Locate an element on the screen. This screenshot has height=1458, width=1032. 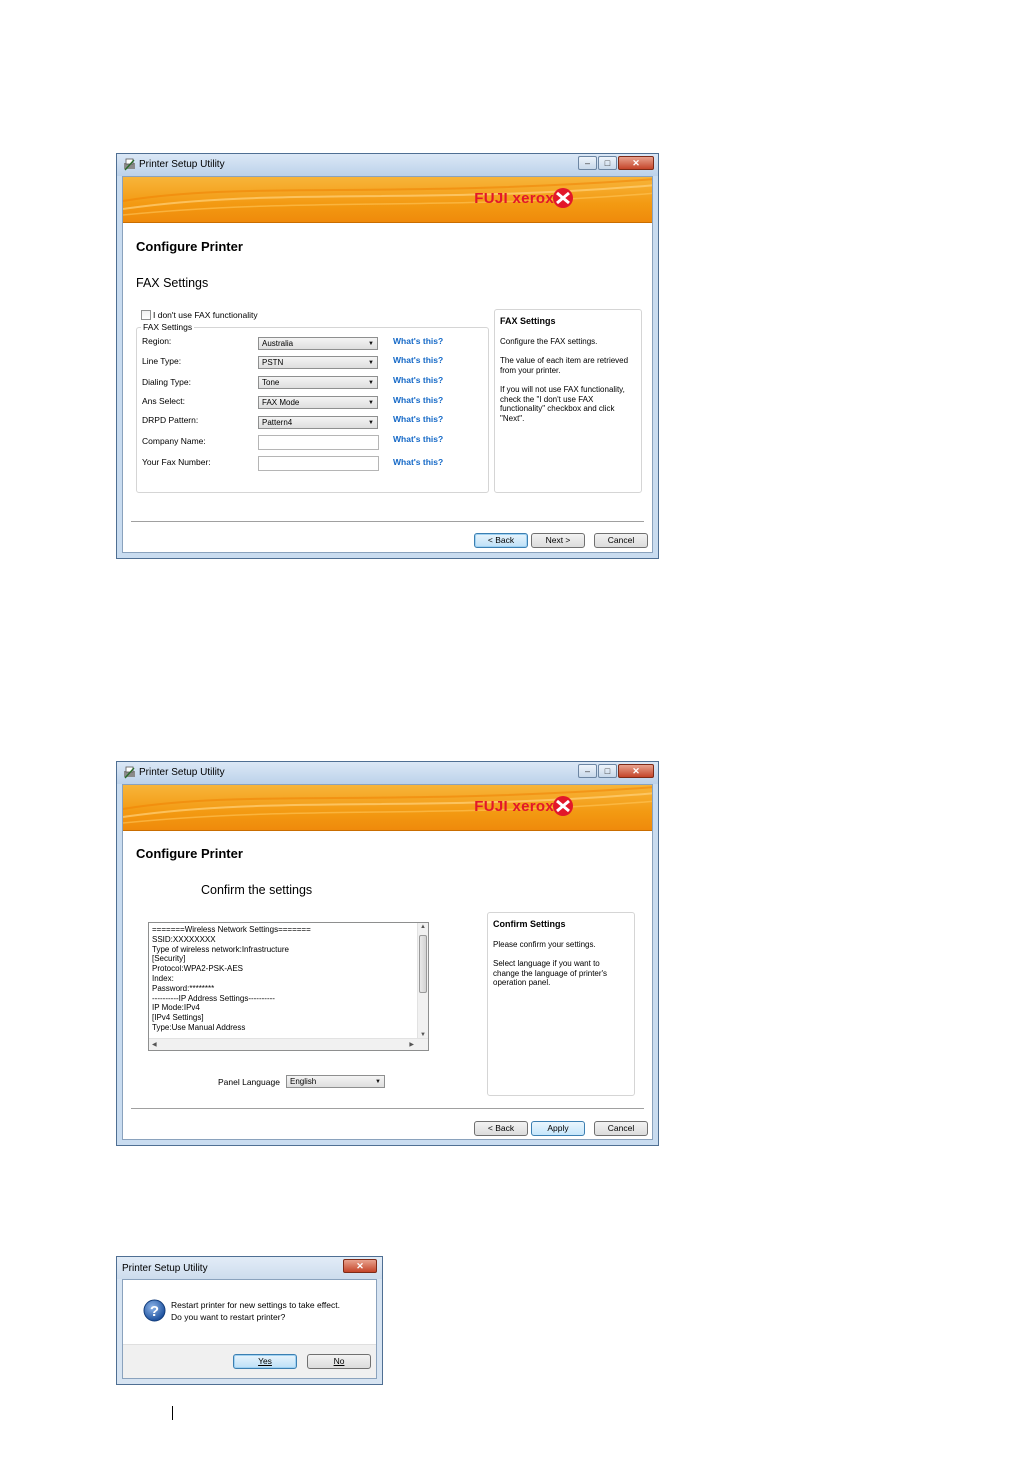
region-select: Australia ▼ is located at coordinates (318, 343).